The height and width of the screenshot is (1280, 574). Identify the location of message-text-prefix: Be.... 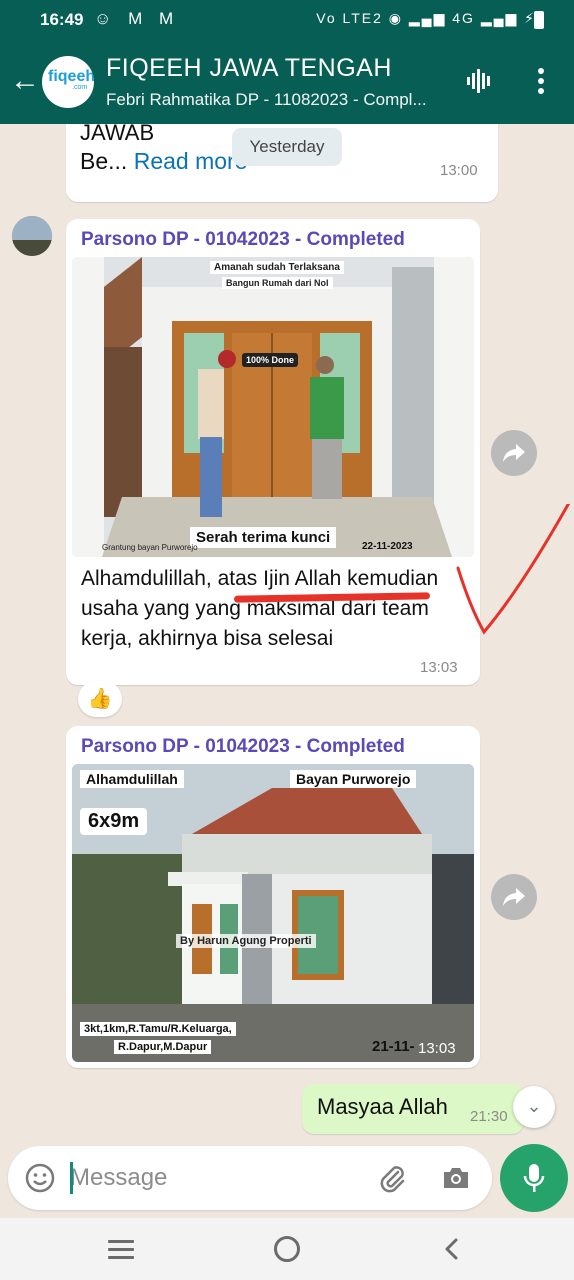
(104, 161).